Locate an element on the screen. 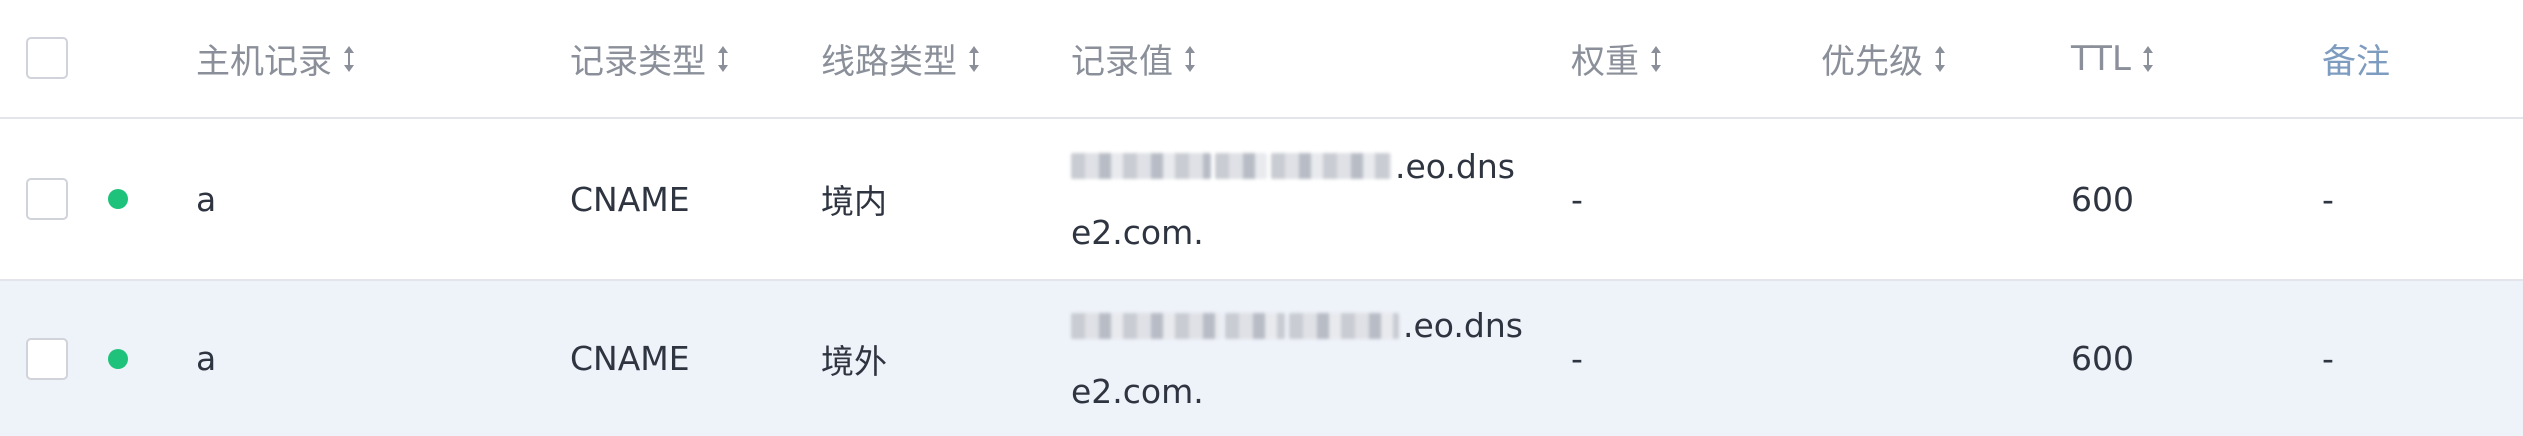 The image size is (2523, 436). column-header-record-value: 记录值 is located at coordinates (1134, 58).